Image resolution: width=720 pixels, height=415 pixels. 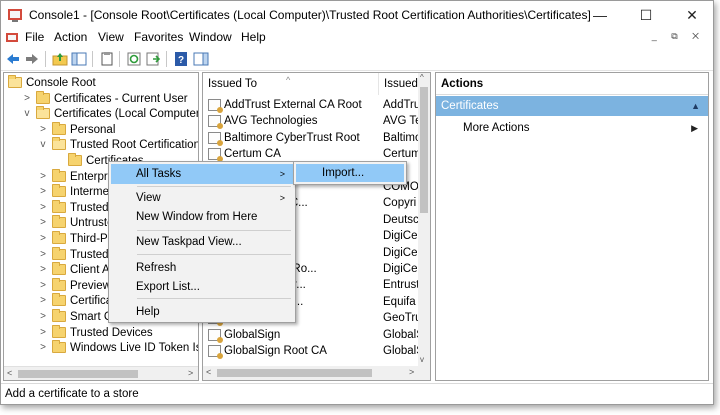 What do you see at coordinates (600, 15) in the screenshot?
I see `minimize-button: —` at bounding box center [600, 15].